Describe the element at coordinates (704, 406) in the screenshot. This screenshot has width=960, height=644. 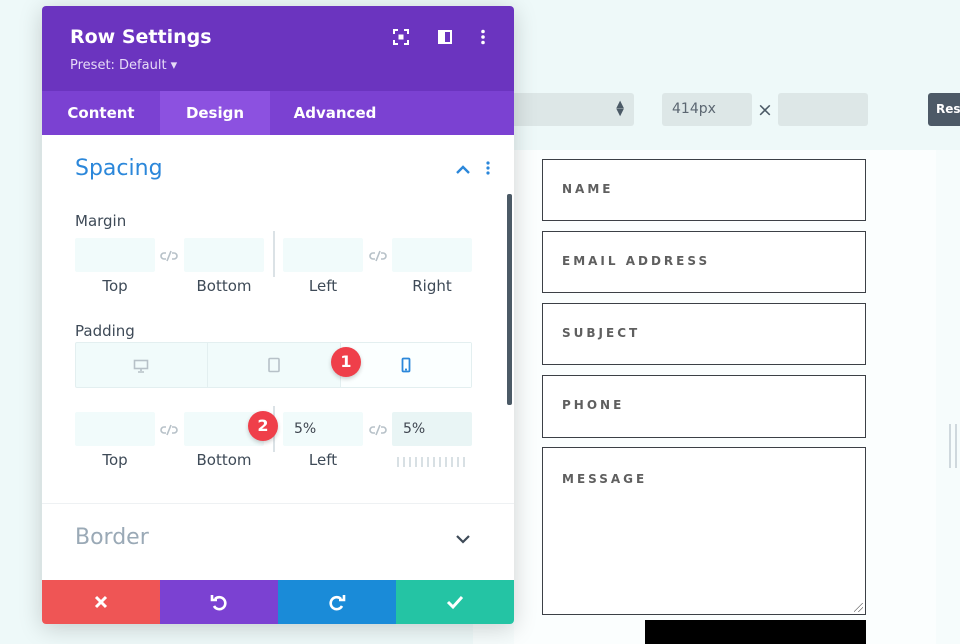
I see `phone-field: PHONE` at that location.